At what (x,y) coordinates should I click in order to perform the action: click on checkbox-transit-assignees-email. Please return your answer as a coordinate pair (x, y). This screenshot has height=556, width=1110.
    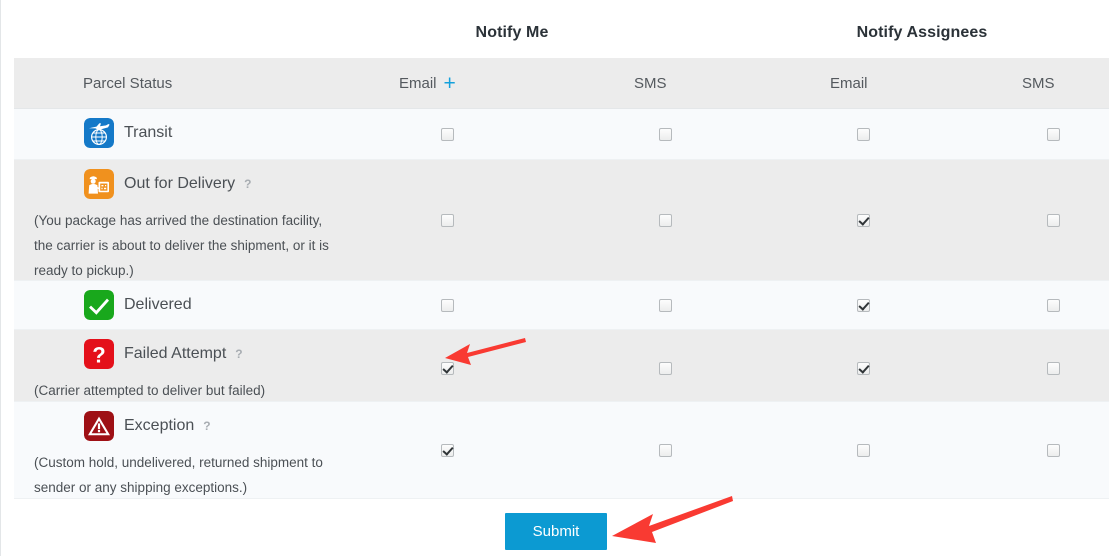
    Looking at the image, I should click on (863, 134).